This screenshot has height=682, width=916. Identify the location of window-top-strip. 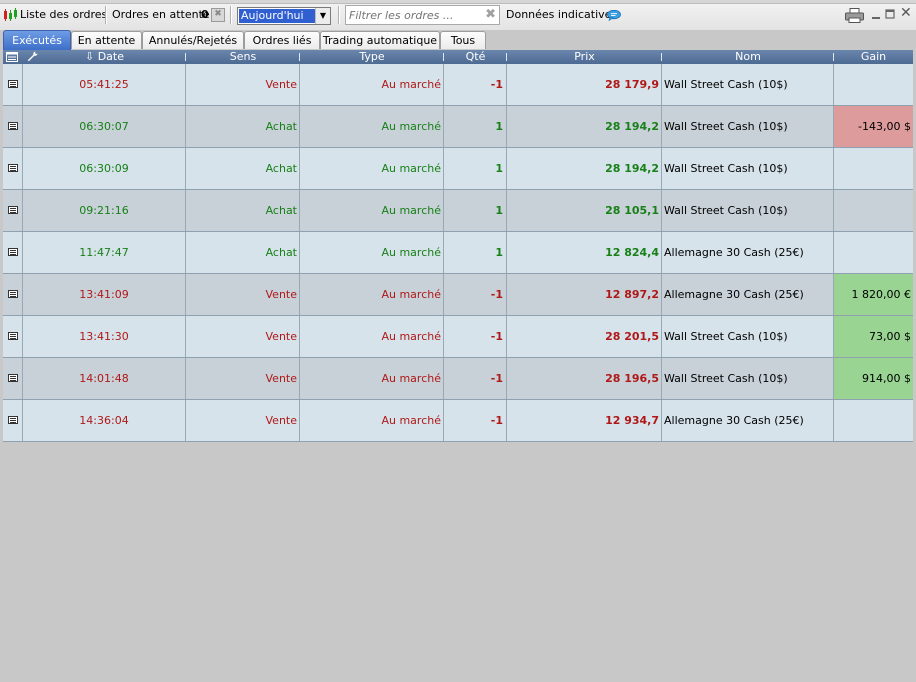
(458, 2).